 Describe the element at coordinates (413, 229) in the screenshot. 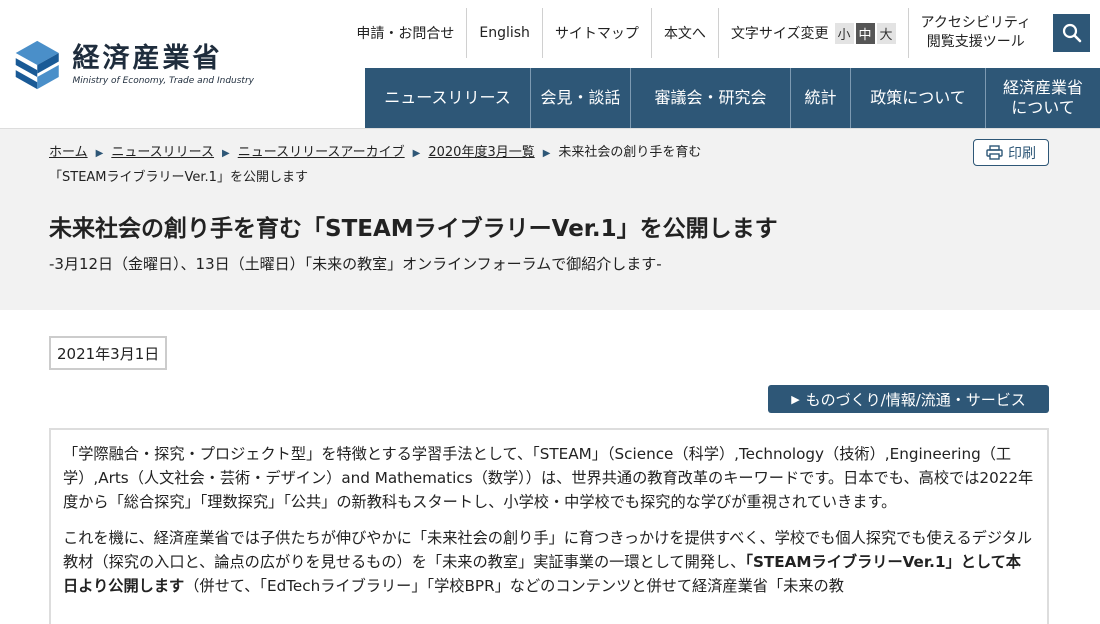

I see `page-title: 未来社会の創り手を育む「STEAMライブラリーVer.1」を公開します` at that location.